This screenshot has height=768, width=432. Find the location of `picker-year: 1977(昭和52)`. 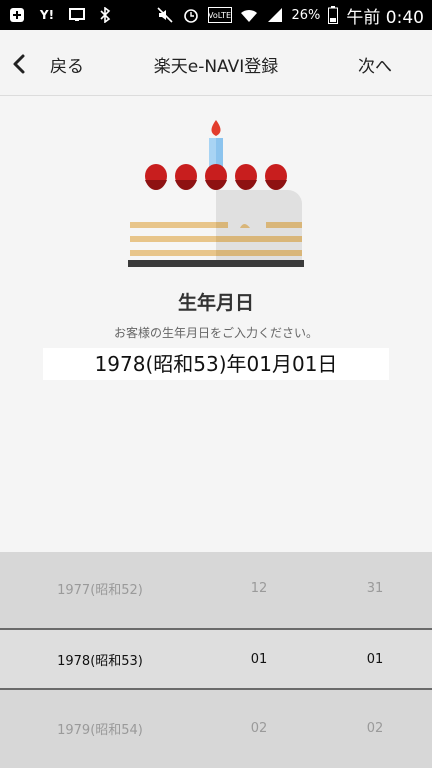

picker-year: 1977(昭和52) is located at coordinates (100, 588).